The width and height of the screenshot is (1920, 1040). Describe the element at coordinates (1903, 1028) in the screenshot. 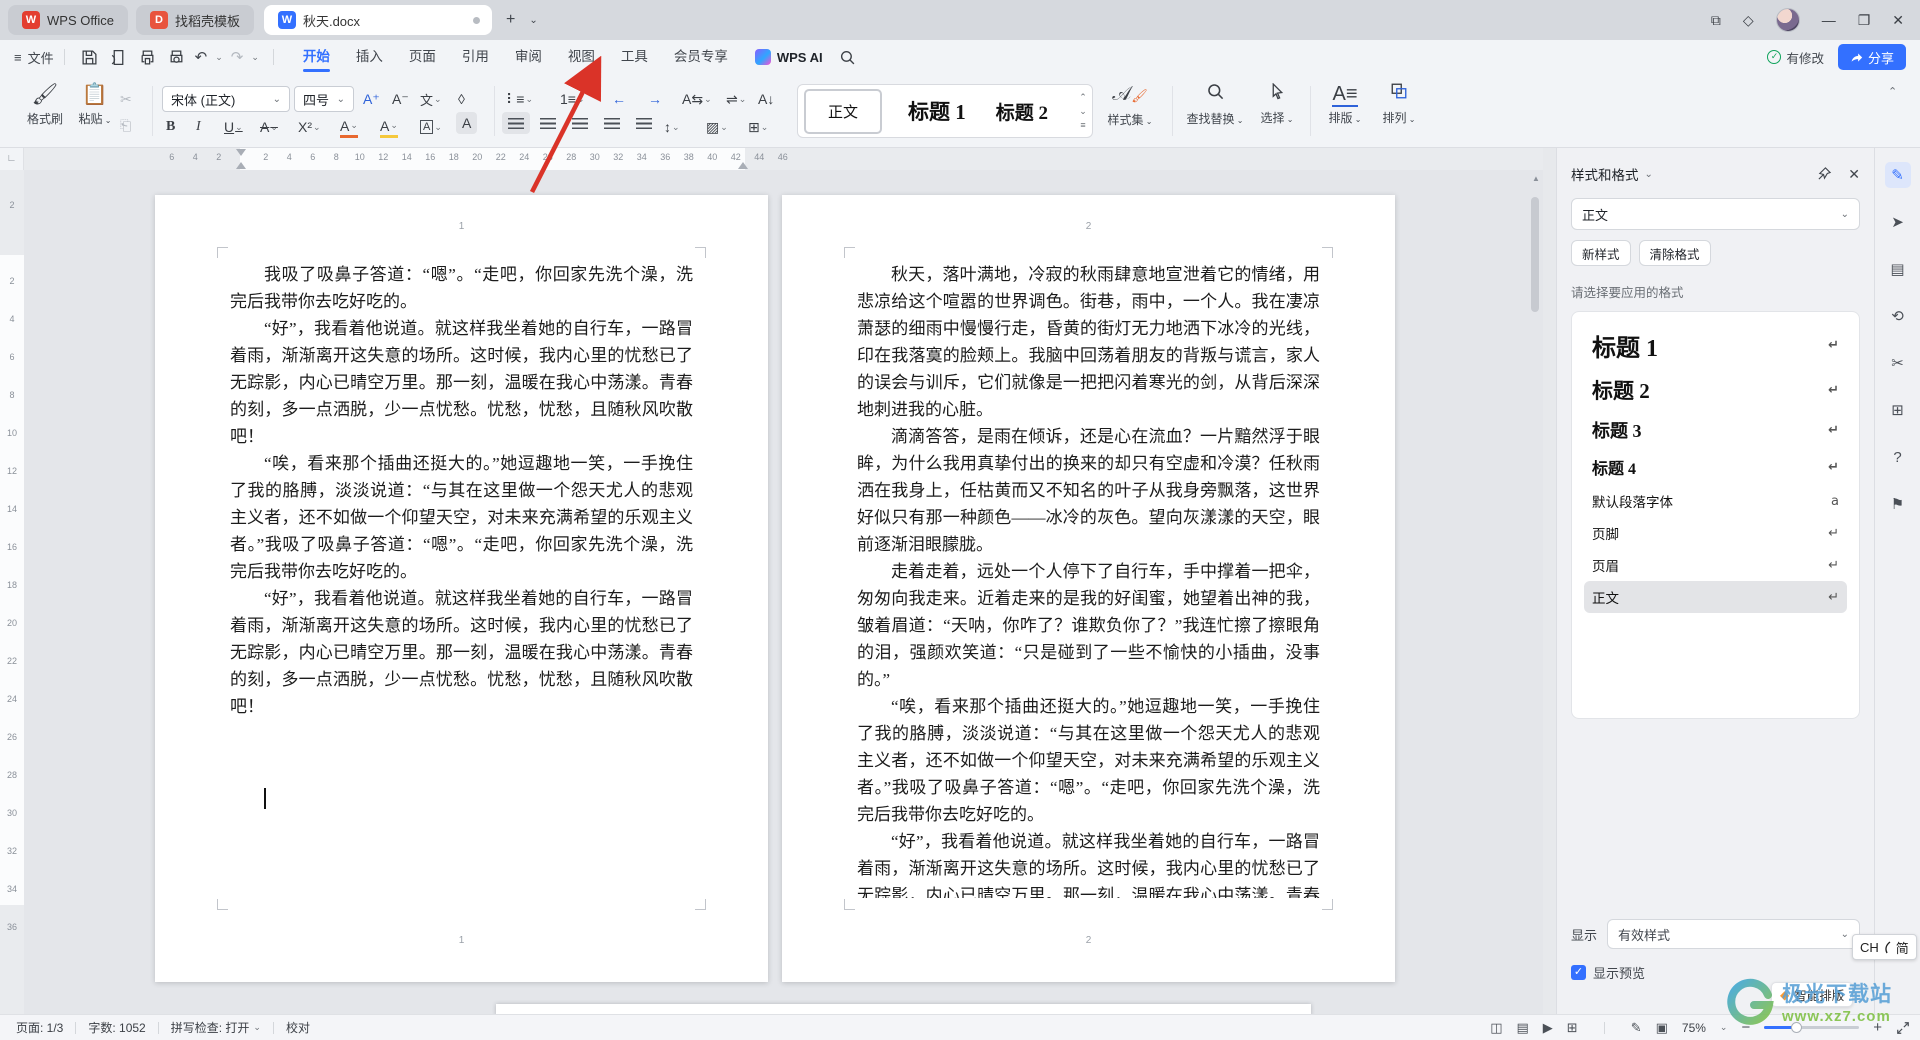

I see `fullscreen-icon` at that location.